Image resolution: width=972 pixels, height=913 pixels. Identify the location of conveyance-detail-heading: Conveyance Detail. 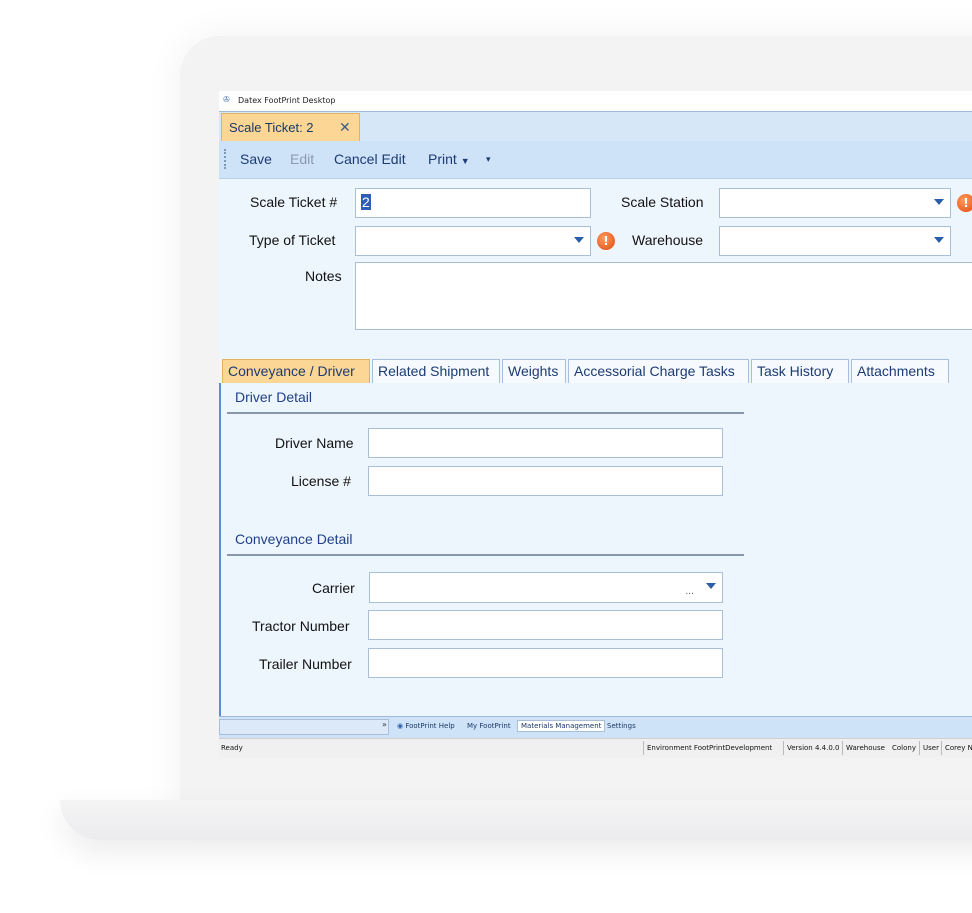
(294, 539).